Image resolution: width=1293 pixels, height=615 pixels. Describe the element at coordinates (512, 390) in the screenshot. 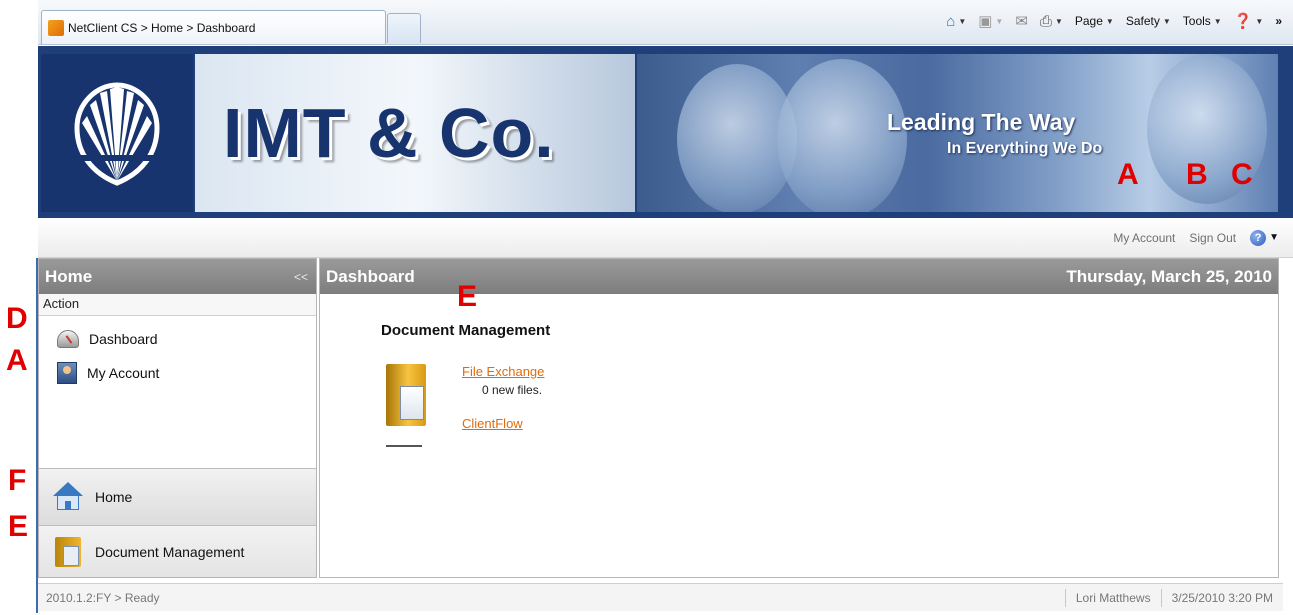

I see `new-files-count: 0 new files.` at that location.